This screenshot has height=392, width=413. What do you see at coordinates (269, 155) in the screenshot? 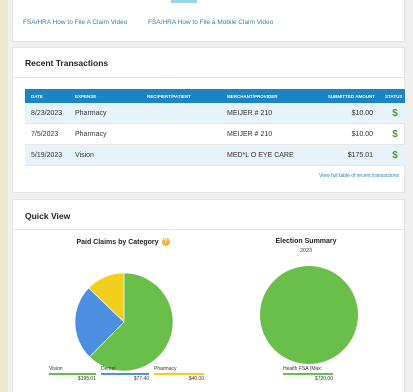
I see `cell-merchant: MED*L O EYE CARE` at bounding box center [269, 155].